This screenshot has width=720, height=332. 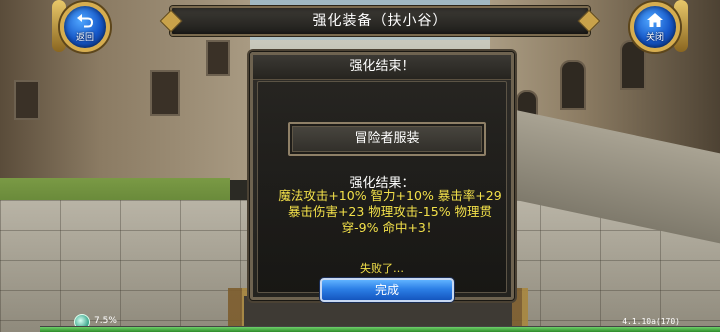 I want to click on version-label: 4.1.10a(170), so click(x=651, y=321).